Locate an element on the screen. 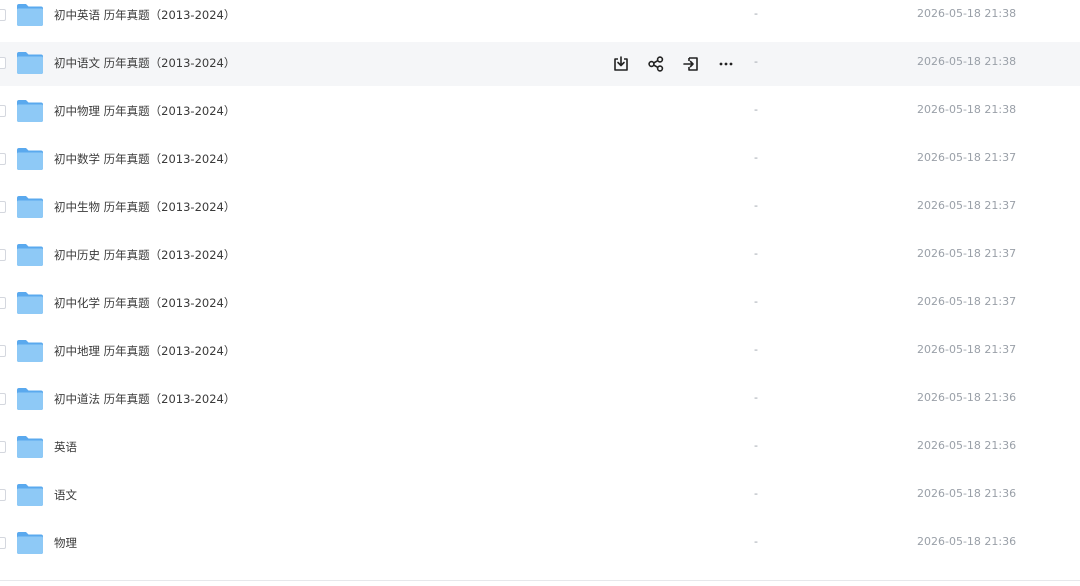 The height and width of the screenshot is (586, 1080). file-name: 初中历史 历年真题（2013-2024） is located at coordinates (144, 255).